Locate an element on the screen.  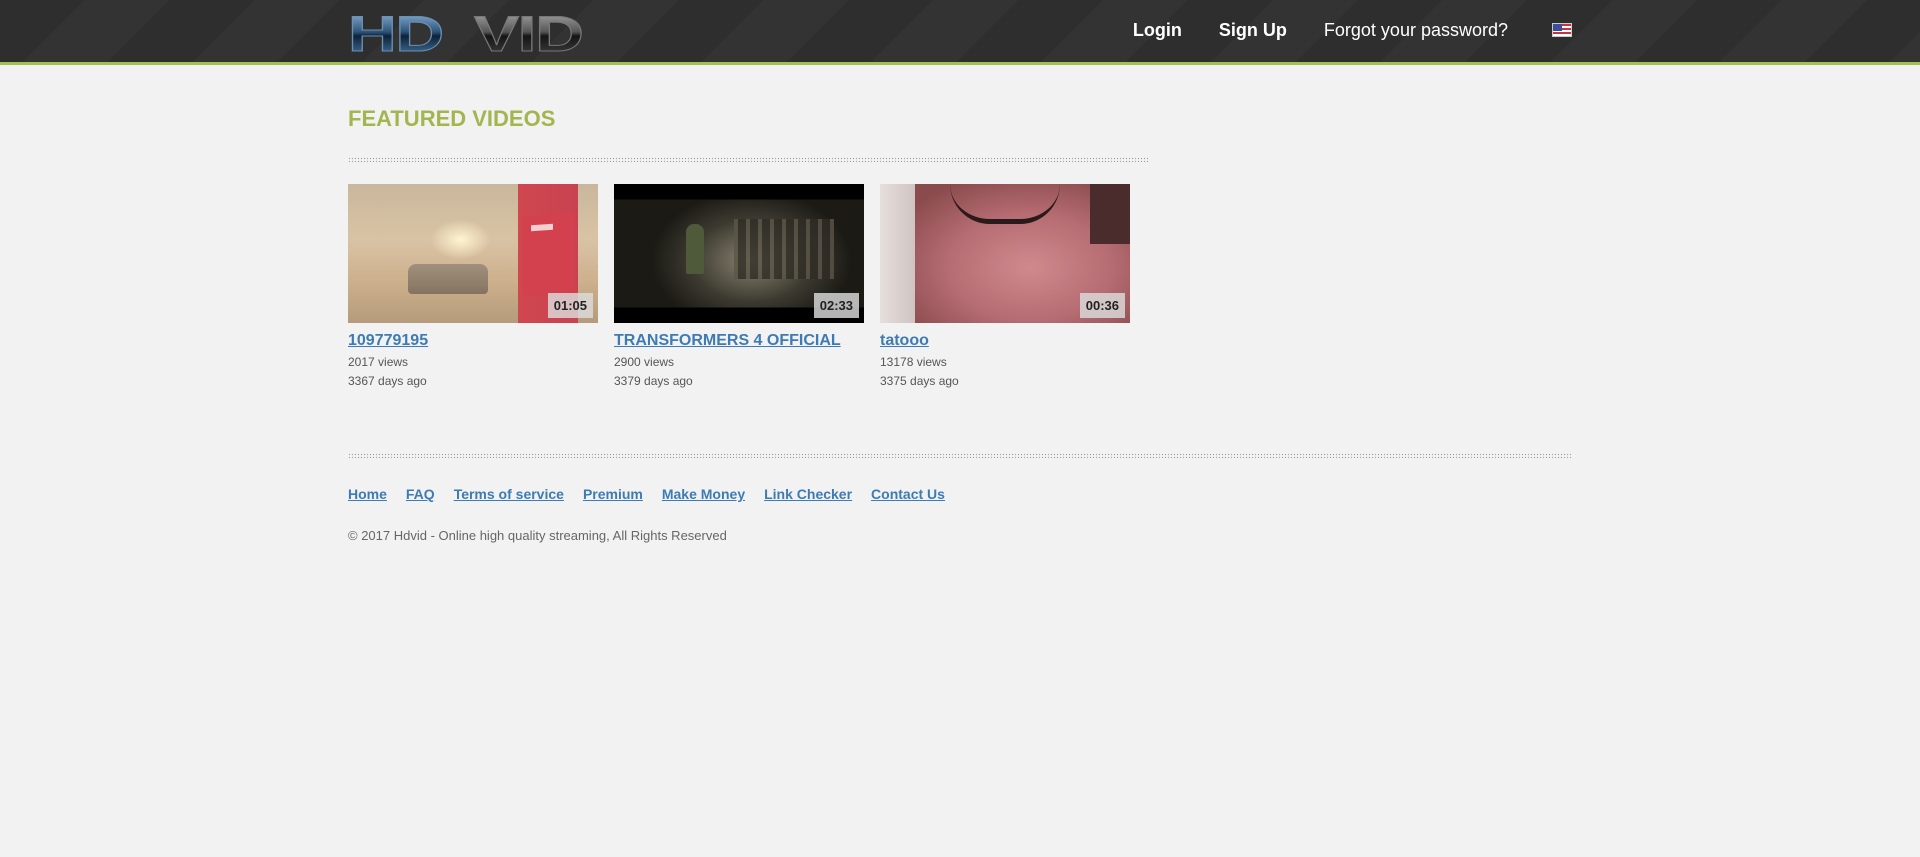
header-nav: Login Sign Up Forgot your password? is located at coordinates (1352, 30).